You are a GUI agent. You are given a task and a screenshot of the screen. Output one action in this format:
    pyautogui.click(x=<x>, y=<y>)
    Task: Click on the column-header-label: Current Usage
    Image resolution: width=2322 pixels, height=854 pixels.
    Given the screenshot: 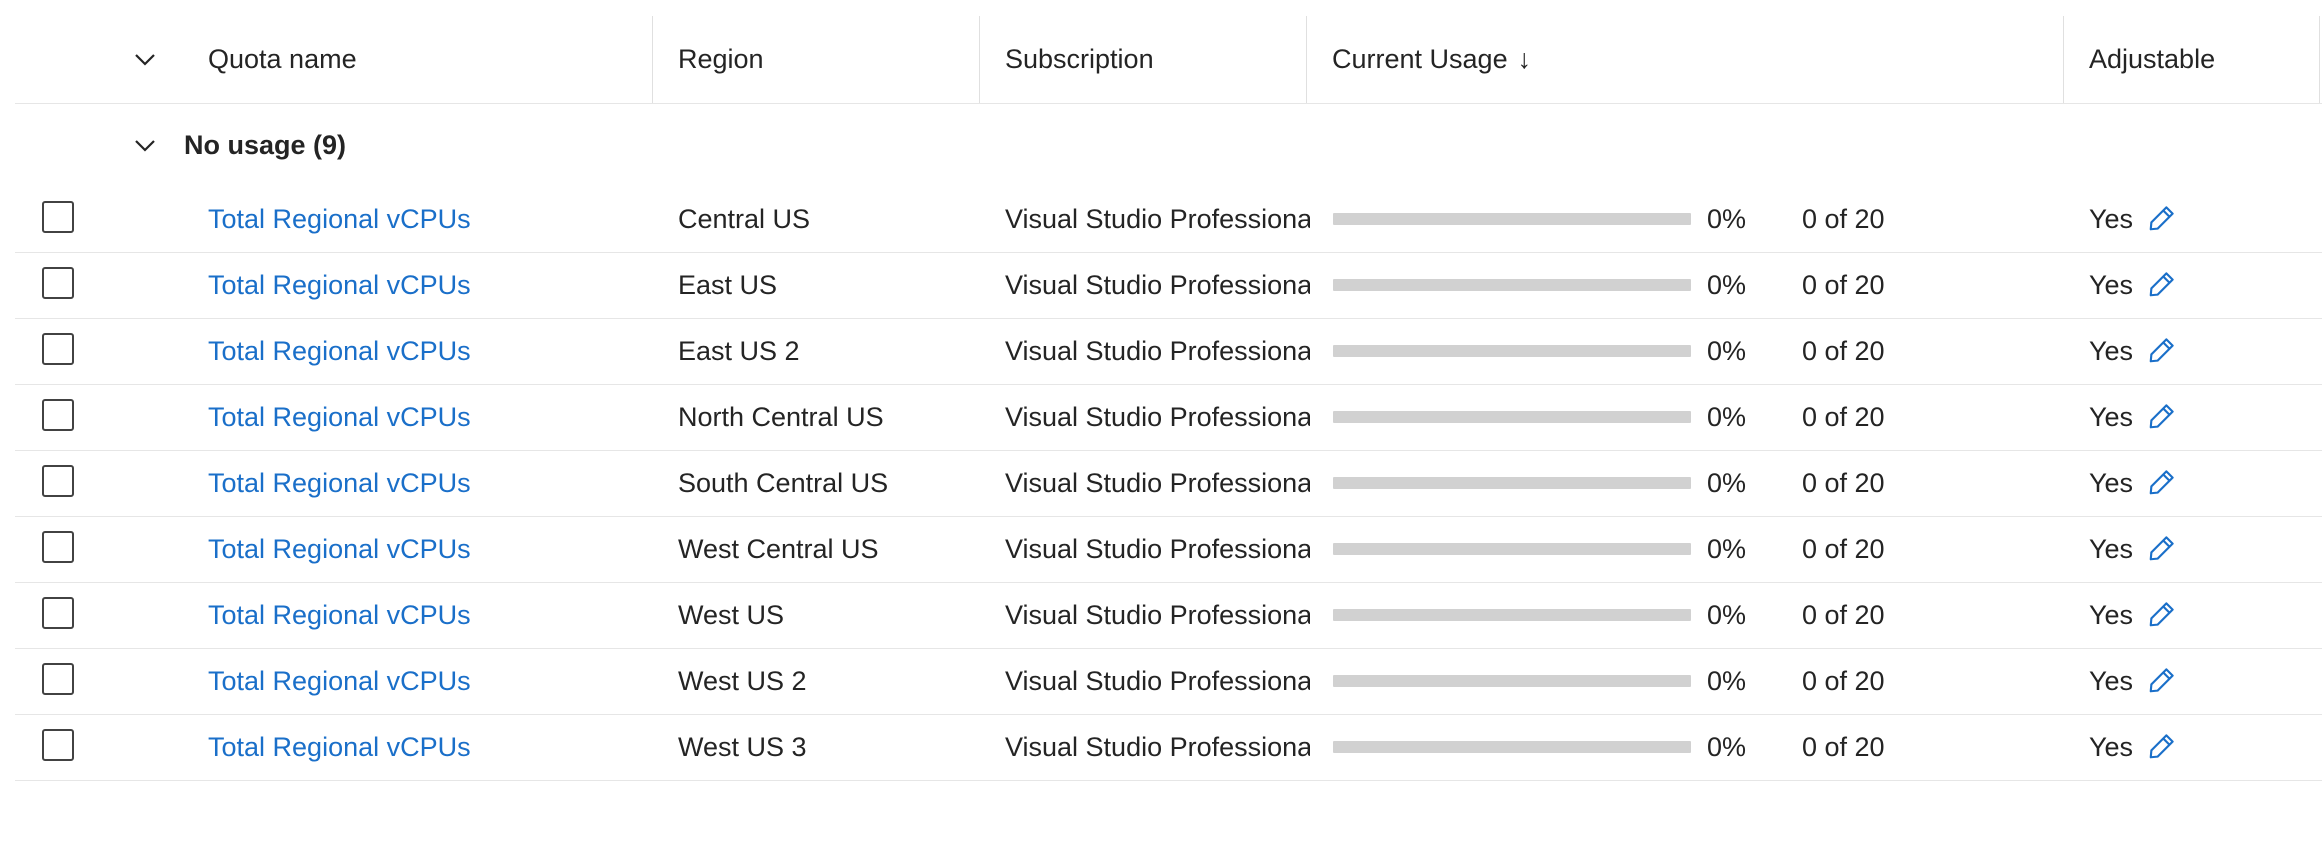 What is the action you would take?
    pyautogui.click(x=1420, y=59)
    